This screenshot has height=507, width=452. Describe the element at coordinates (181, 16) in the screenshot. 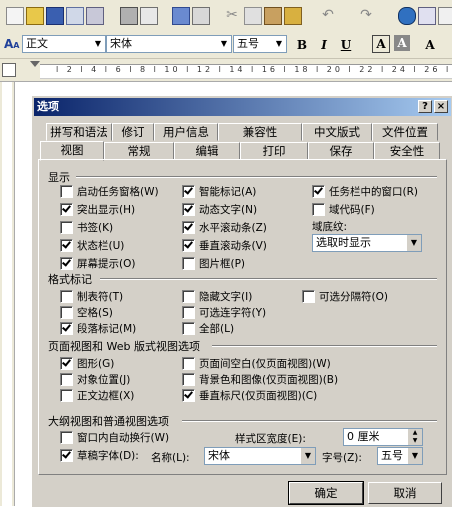

I see `spelling-icon` at that location.